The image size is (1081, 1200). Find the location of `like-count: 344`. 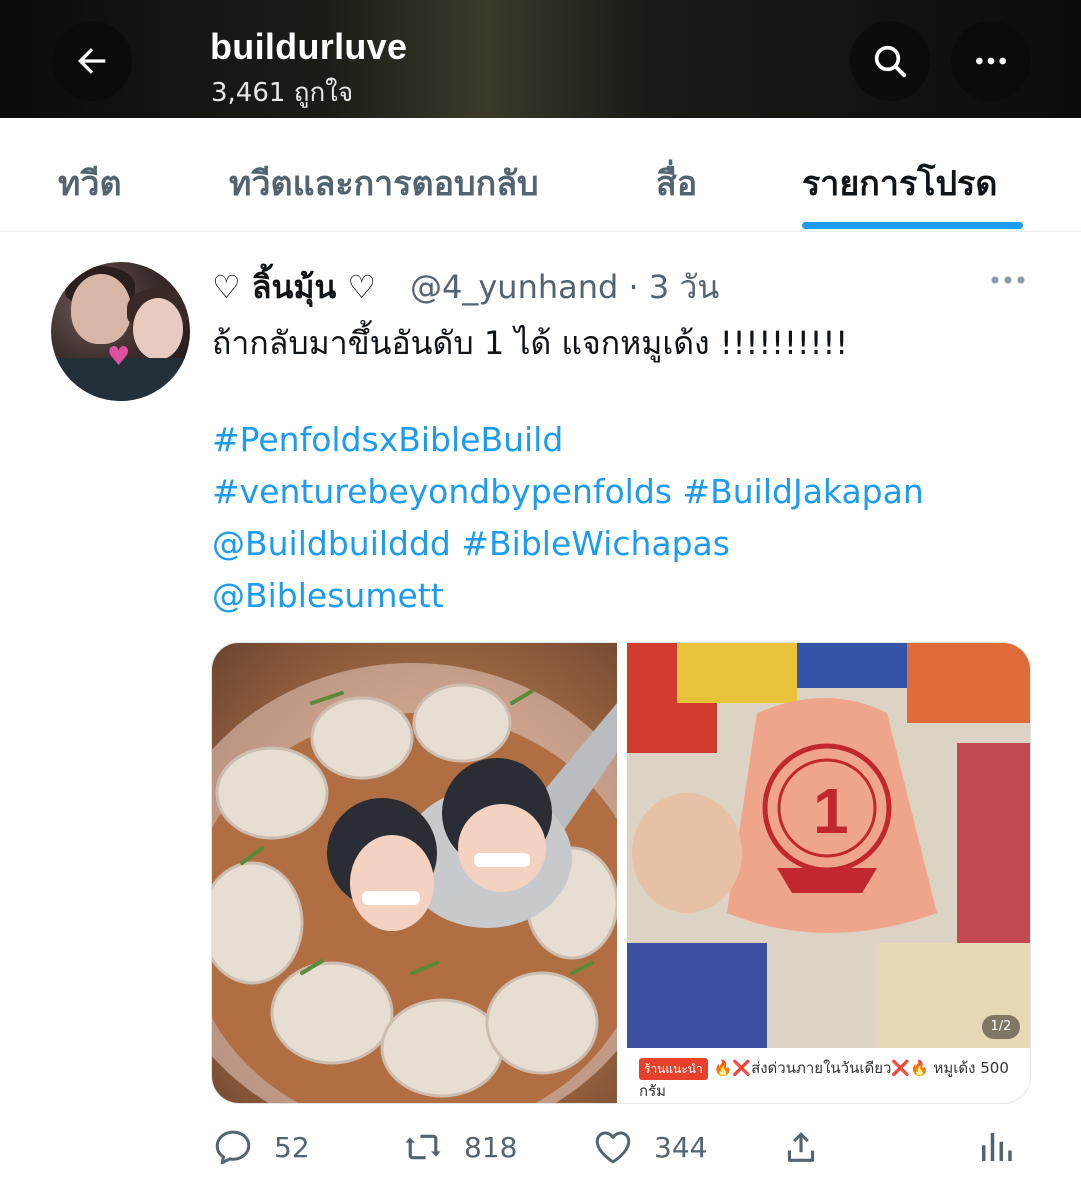

like-count: 344 is located at coordinates (681, 1147).